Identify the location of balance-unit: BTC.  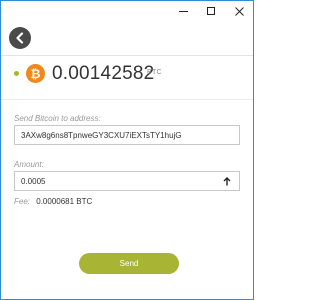
(154, 72).